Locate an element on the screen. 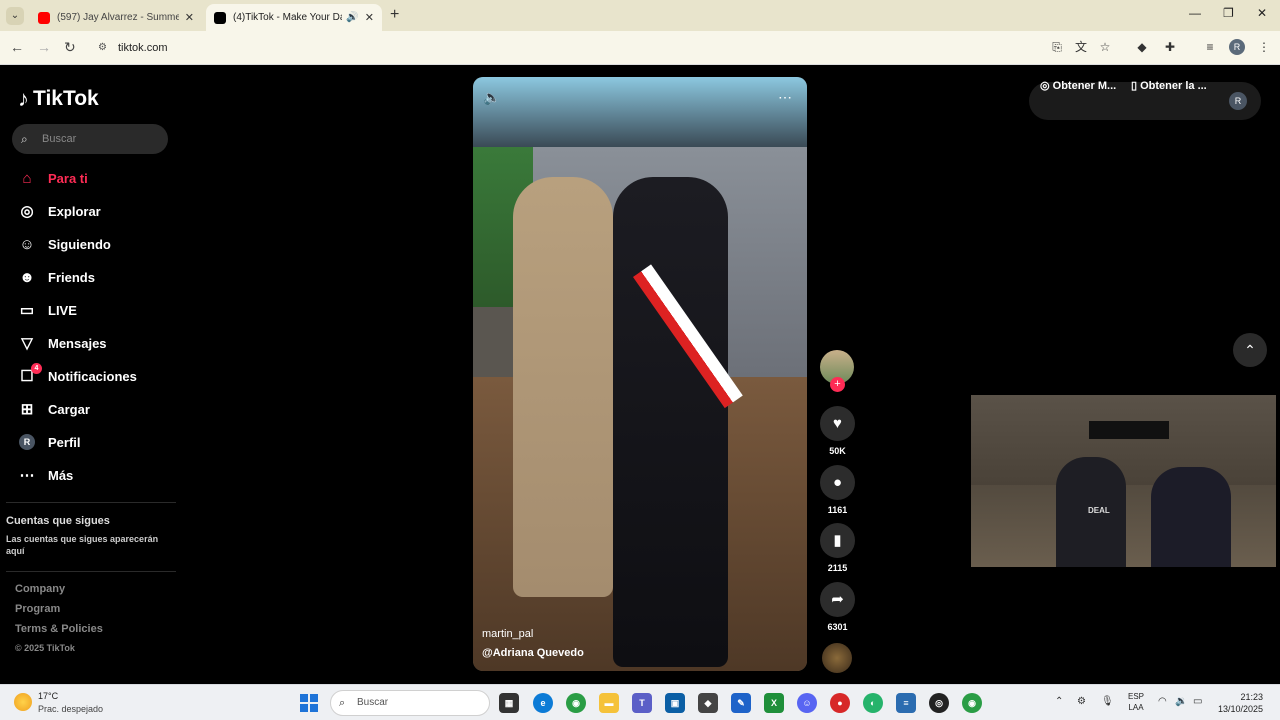 This screenshot has height=720, width=1280. home-icon: ⌂ is located at coordinates (27, 178).